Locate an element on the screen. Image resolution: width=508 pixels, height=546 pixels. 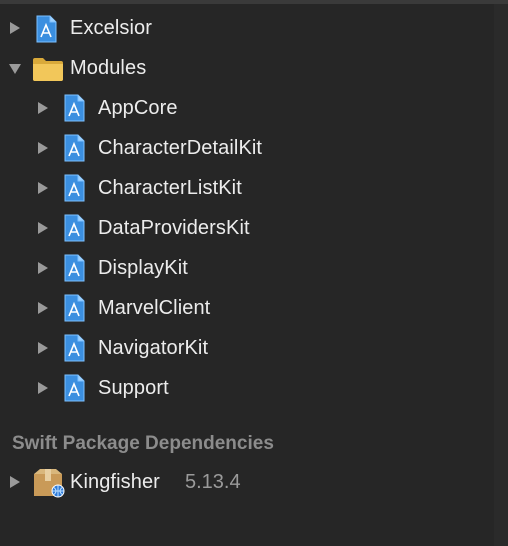
navigator-row-displaykit: DisplayKit is located at coordinates (254, 268).